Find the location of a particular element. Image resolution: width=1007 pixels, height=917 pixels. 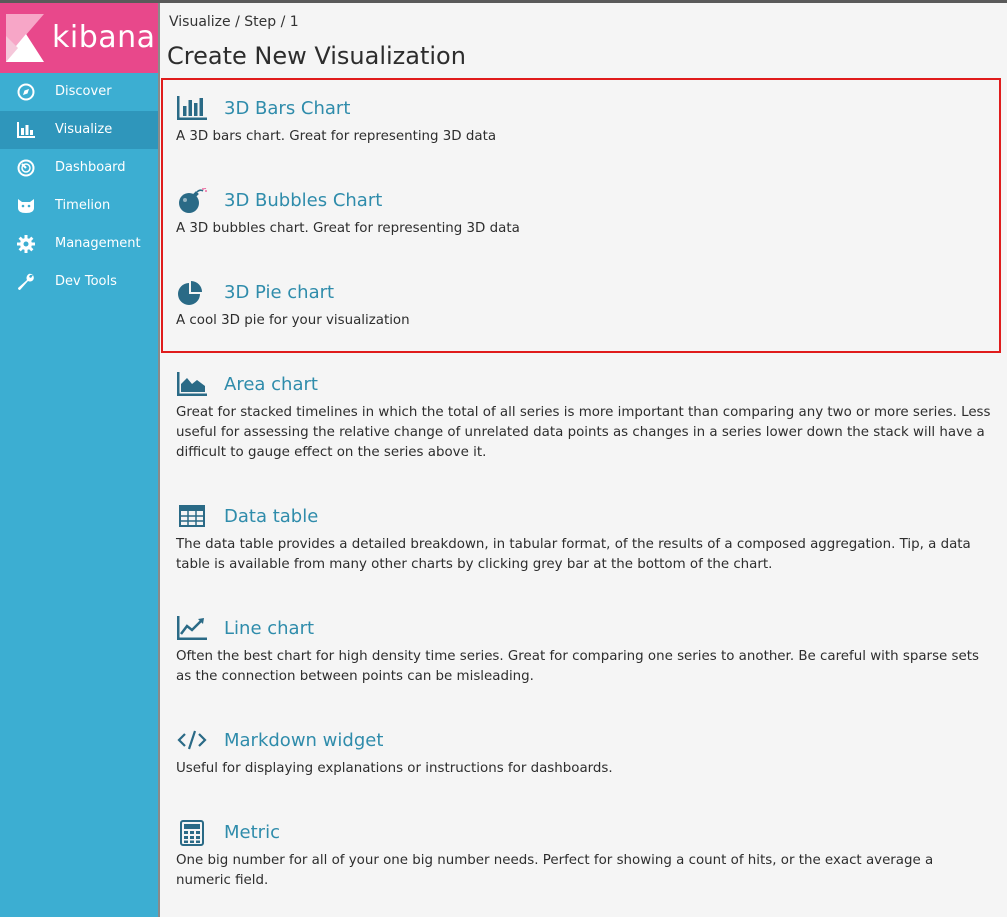

calculator-icon is located at coordinates (192, 833).